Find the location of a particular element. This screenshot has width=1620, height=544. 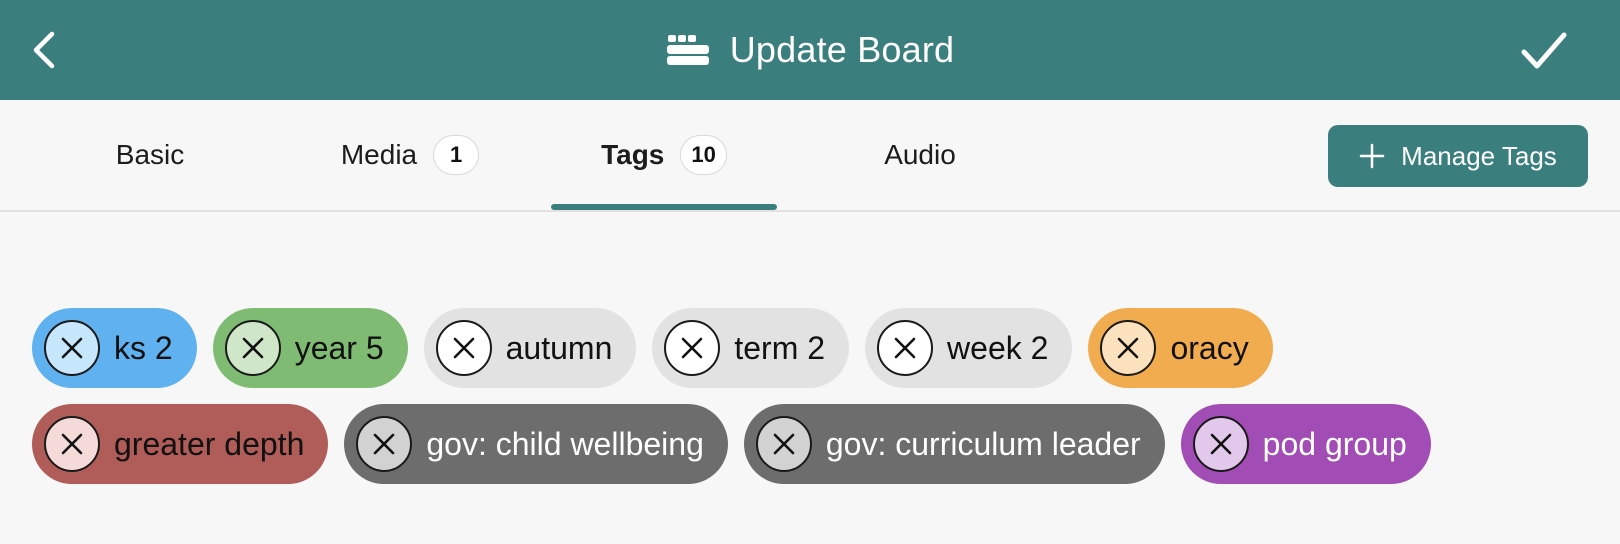

tags-count-badge: 10 is located at coordinates (703, 155).